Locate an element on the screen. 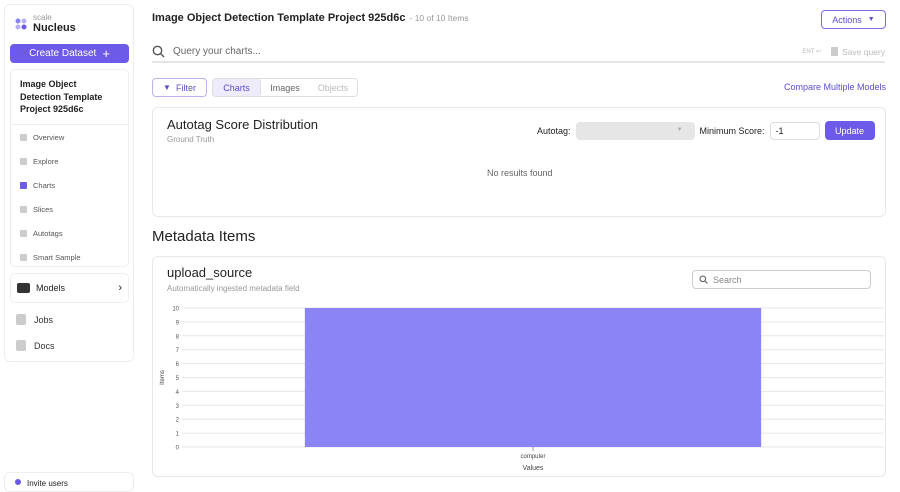 The height and width of the screenshot is (492, 900). y-tick-label: 4 is located at coordinates (178, 393).